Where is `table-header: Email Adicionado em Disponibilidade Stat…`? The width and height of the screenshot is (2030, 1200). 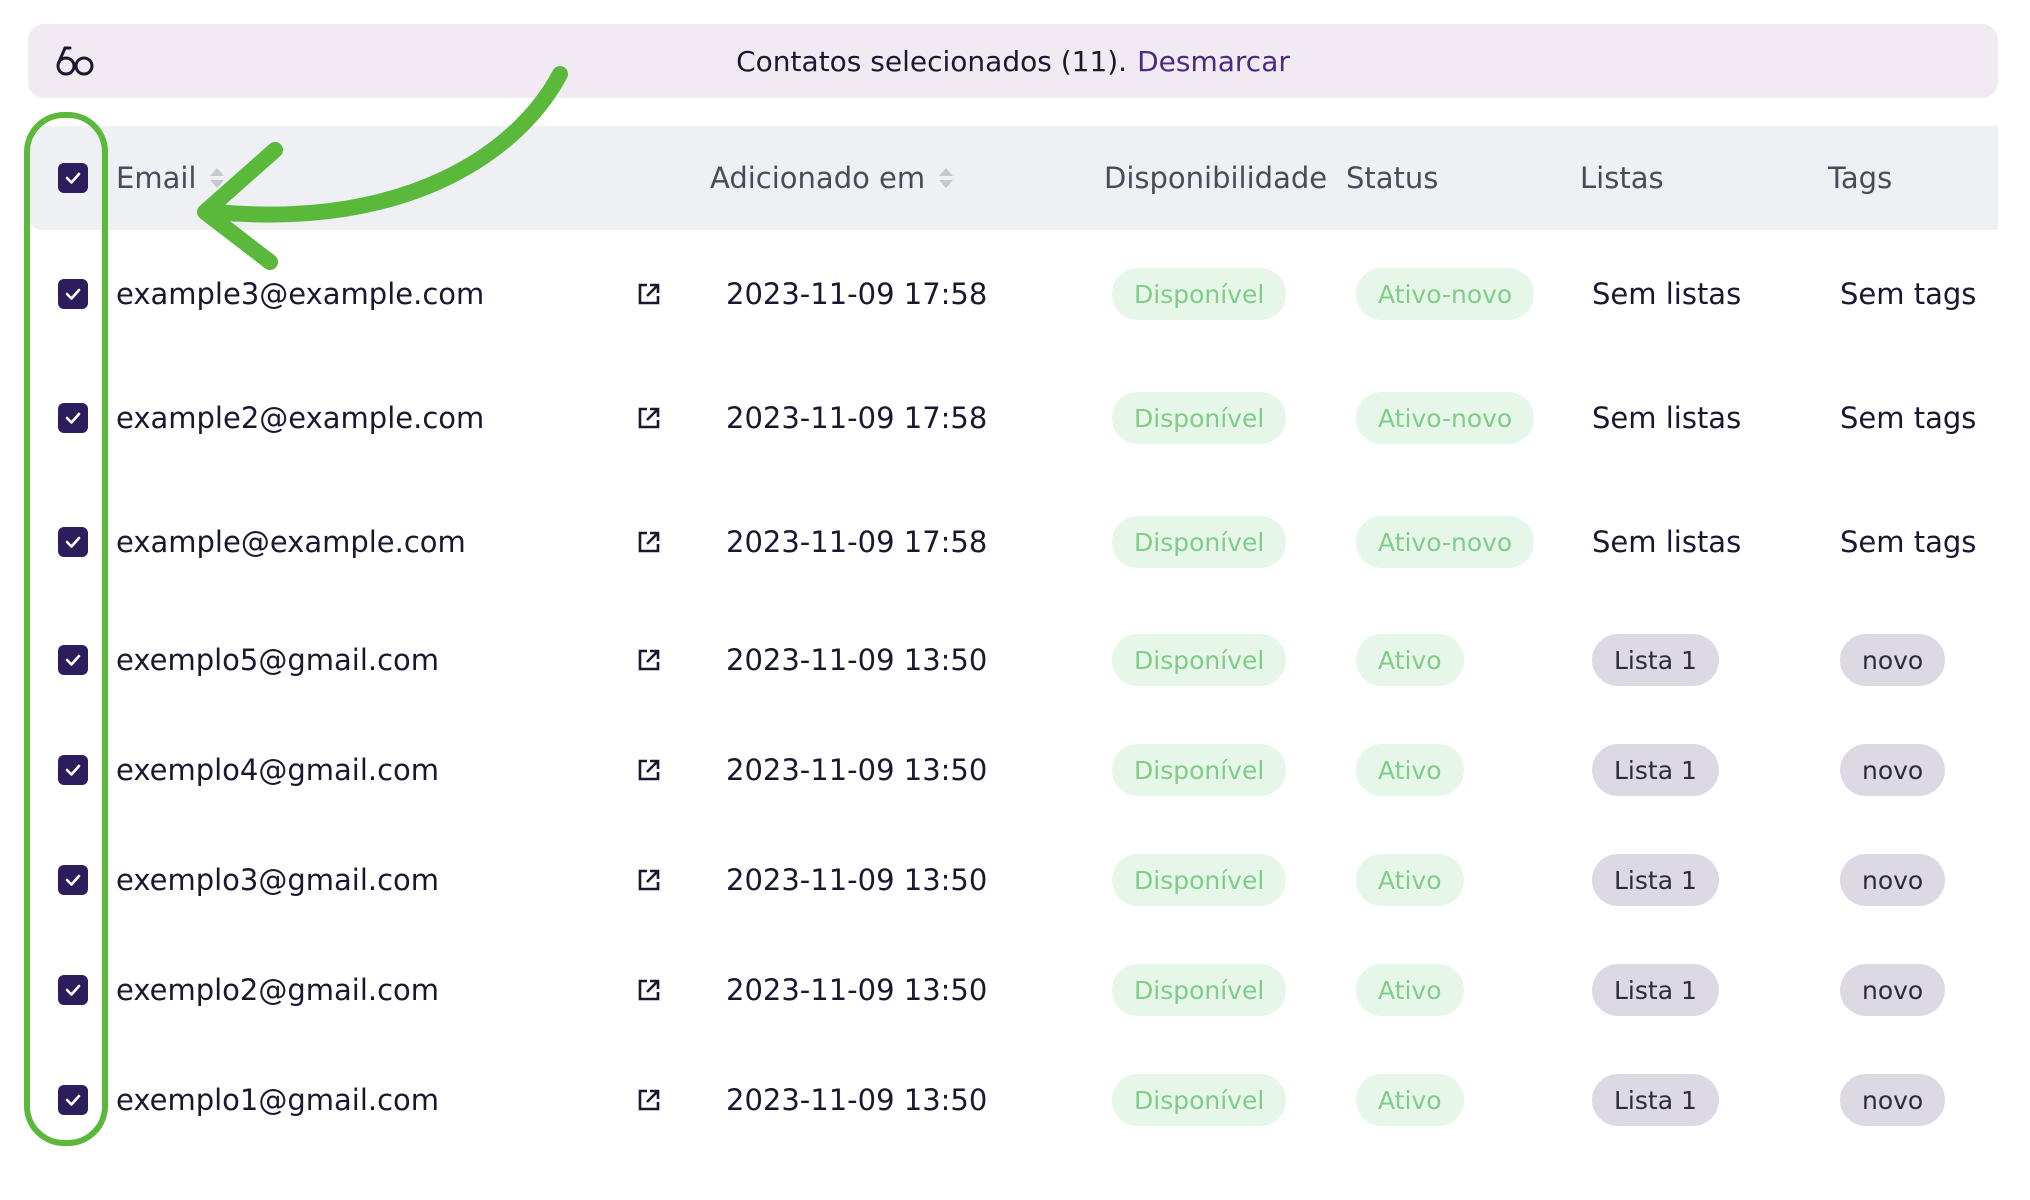 table-header: Email Adicionado em Disponibilidade Stat… is located at coordinates (1013, 178).